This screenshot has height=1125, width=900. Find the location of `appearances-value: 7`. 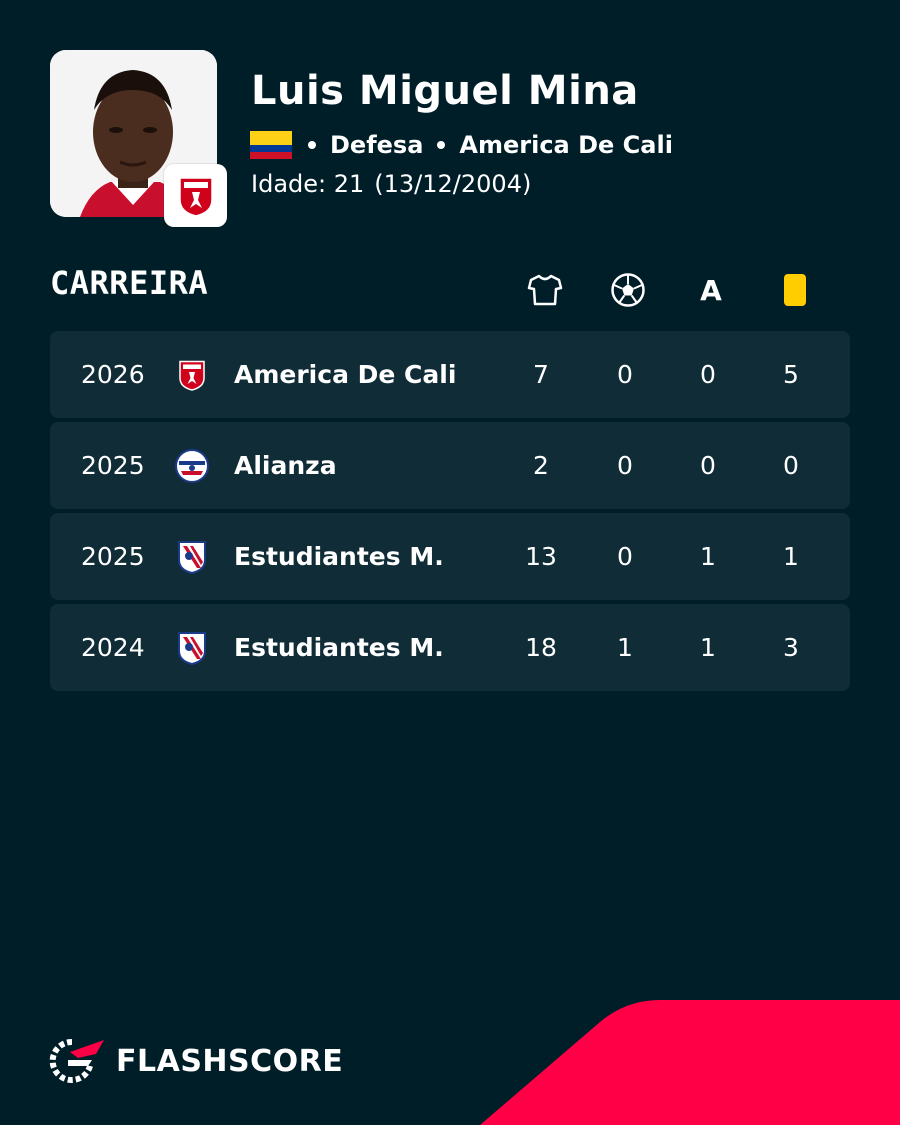

appearances-value: 7 is located at coordinates (541, 374).